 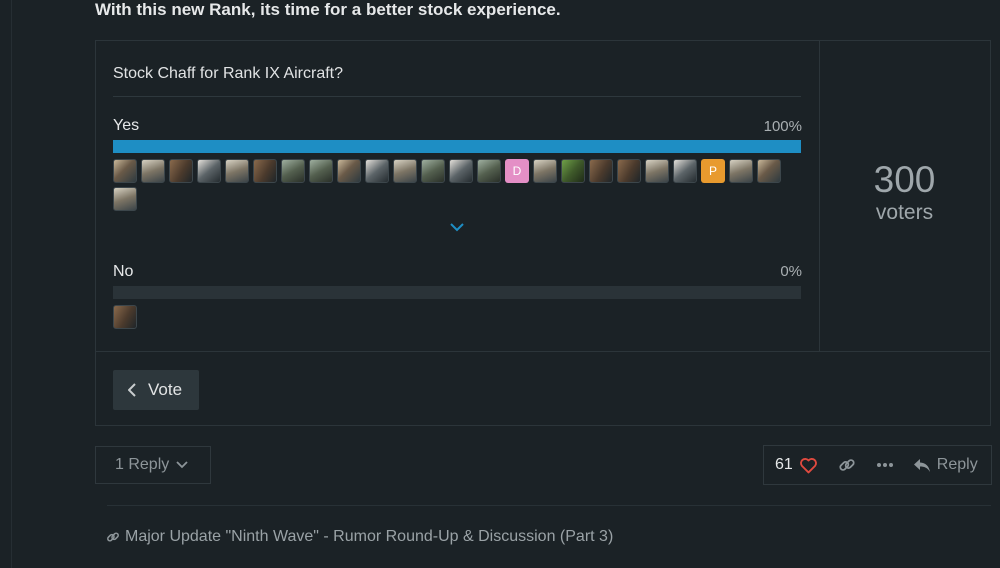 I want to click on poll-footer: Vote, so click(x=543, y=388).